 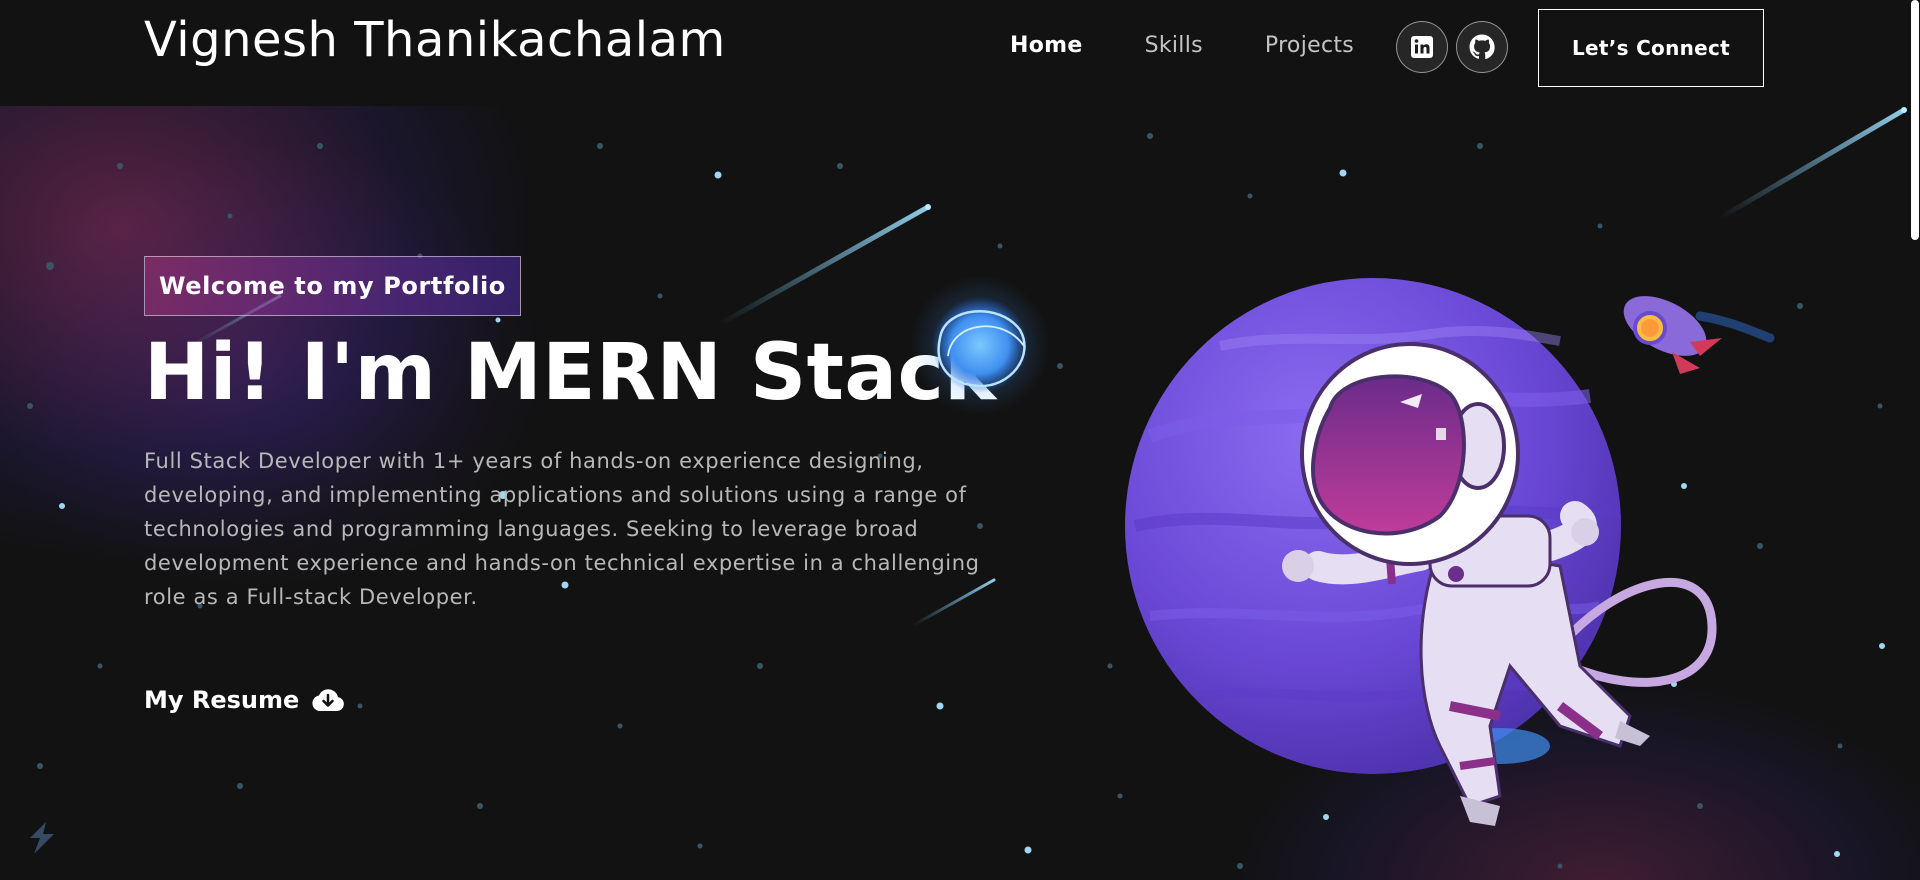 What do you see at coordinates (1213, 45) in the screenshot?
I see `nav-links: Home Skills Projects` at bounding box center [1213, 45].